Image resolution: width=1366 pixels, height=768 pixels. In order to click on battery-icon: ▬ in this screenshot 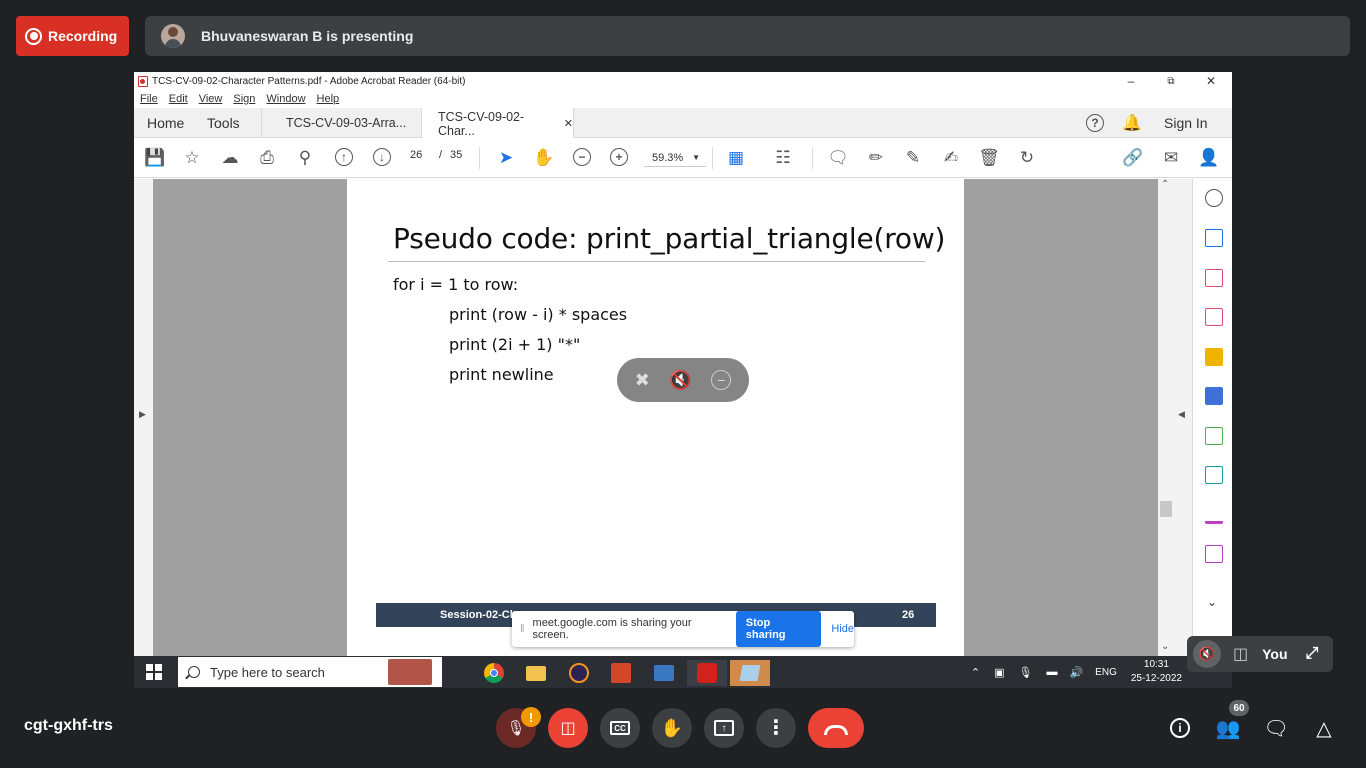, I will do `click(1051, 672)`.